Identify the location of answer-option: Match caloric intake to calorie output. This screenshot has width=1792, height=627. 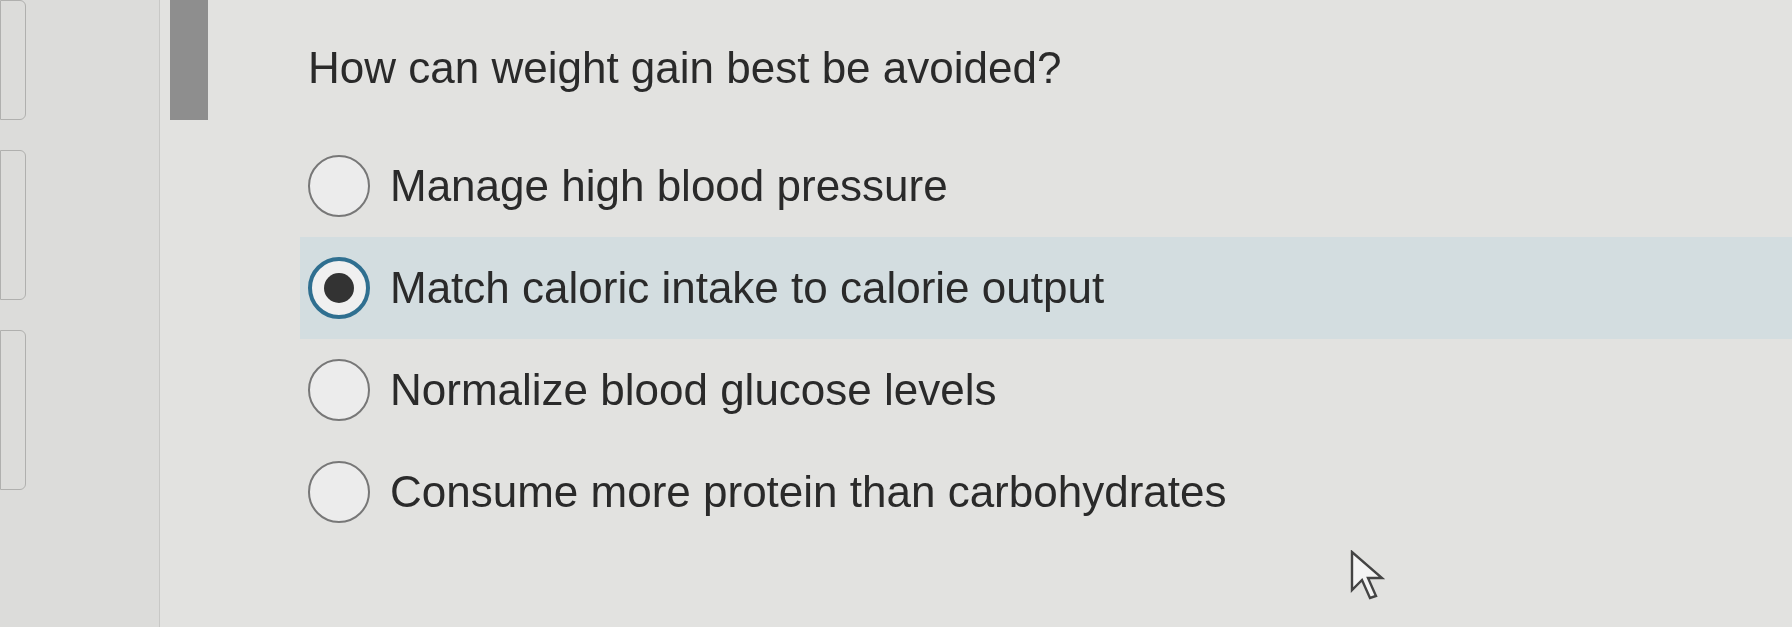
(1046, 288).